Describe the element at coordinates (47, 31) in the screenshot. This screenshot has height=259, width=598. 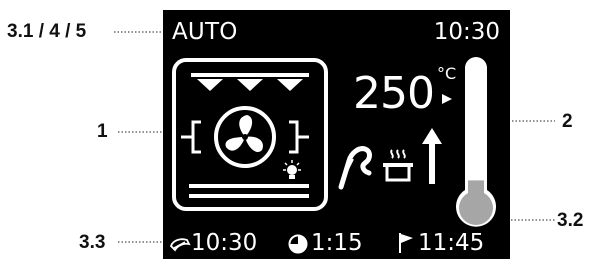
I see `callout-label-top-left: 3.1 / 4 / 5` at that location.